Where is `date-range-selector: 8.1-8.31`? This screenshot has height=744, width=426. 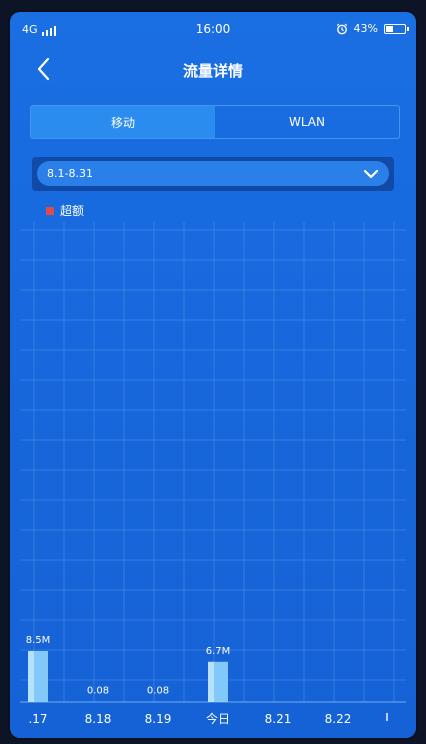
date-range-selector: 8.1-8.31 is located at coordinates (213, 174).